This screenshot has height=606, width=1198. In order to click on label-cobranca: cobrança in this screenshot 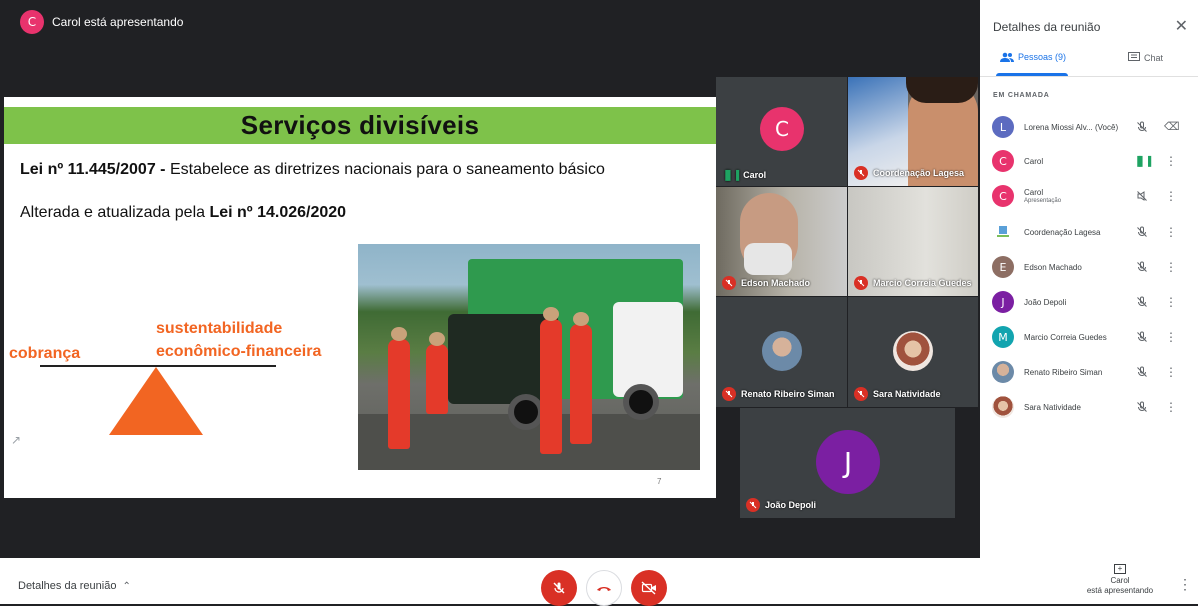, I will do `click(45, 353)`.